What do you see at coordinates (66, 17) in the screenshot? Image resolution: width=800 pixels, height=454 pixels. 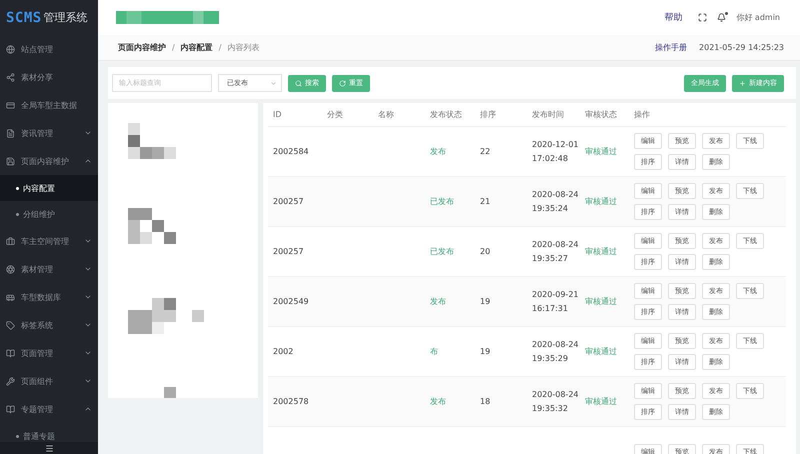 I see `logo-title: 管理系统` at bounding box center [66, 17].